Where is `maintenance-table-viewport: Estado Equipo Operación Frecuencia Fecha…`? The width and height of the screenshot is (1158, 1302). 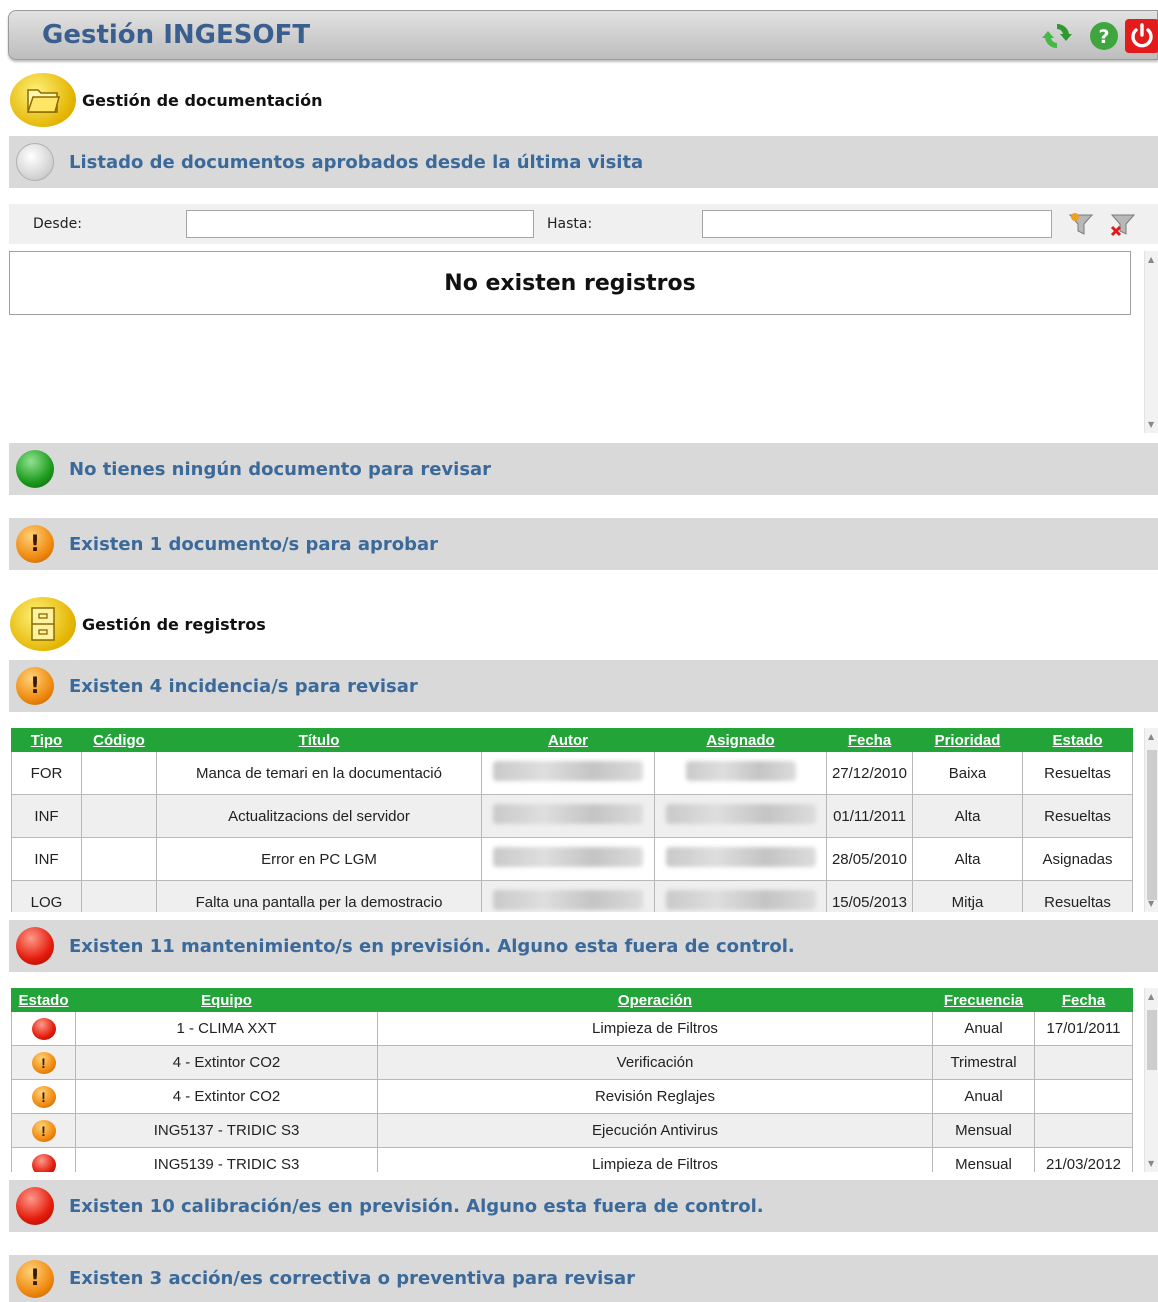 maintenance-table-viewport: Estado Equipo Operación Frecuencia Fecha… is located at coordinates (579, 1080).